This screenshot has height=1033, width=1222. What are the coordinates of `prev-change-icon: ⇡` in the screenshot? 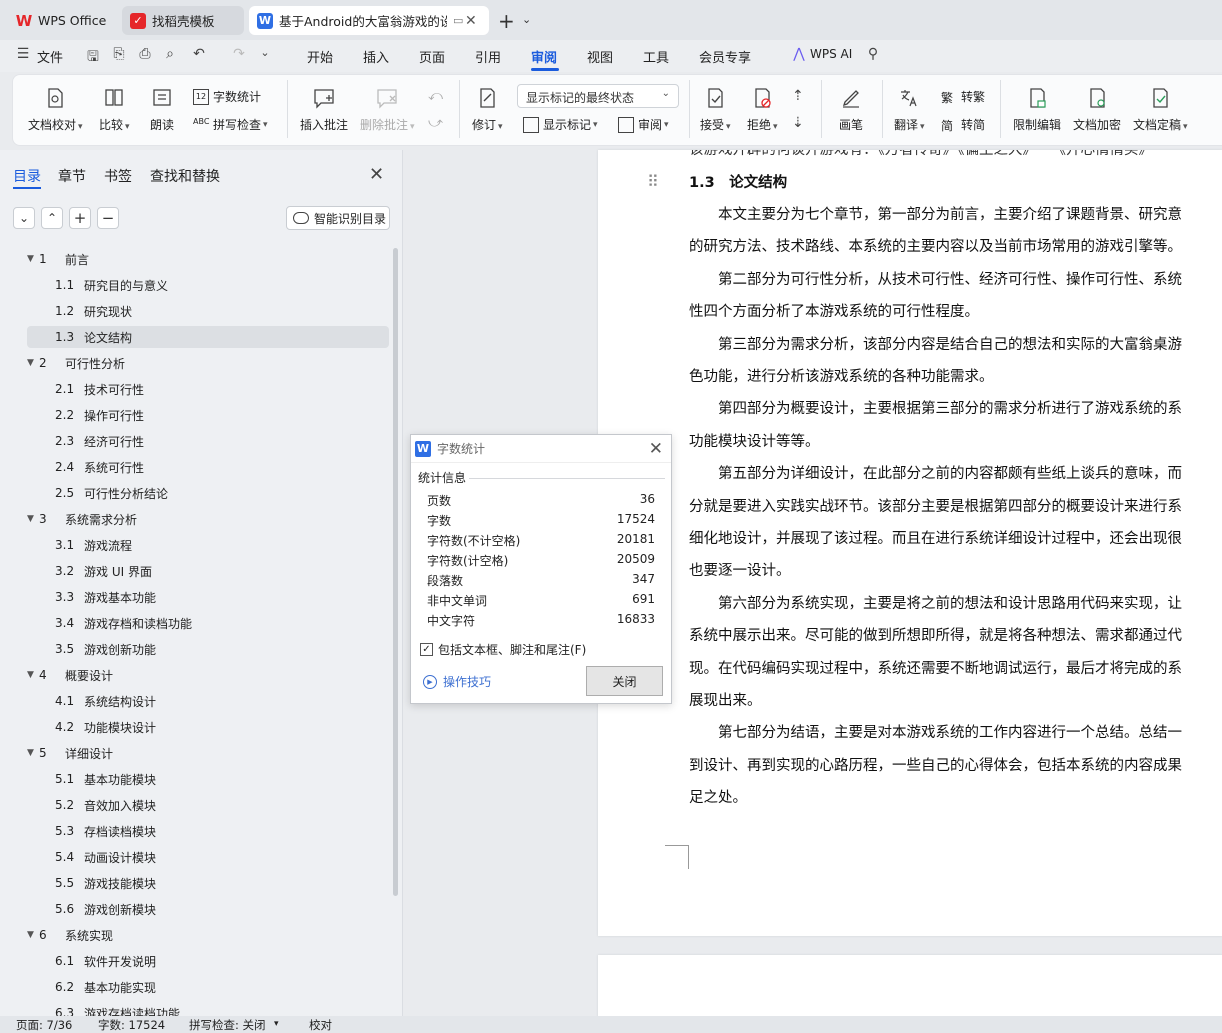 It's located at (798, 96).